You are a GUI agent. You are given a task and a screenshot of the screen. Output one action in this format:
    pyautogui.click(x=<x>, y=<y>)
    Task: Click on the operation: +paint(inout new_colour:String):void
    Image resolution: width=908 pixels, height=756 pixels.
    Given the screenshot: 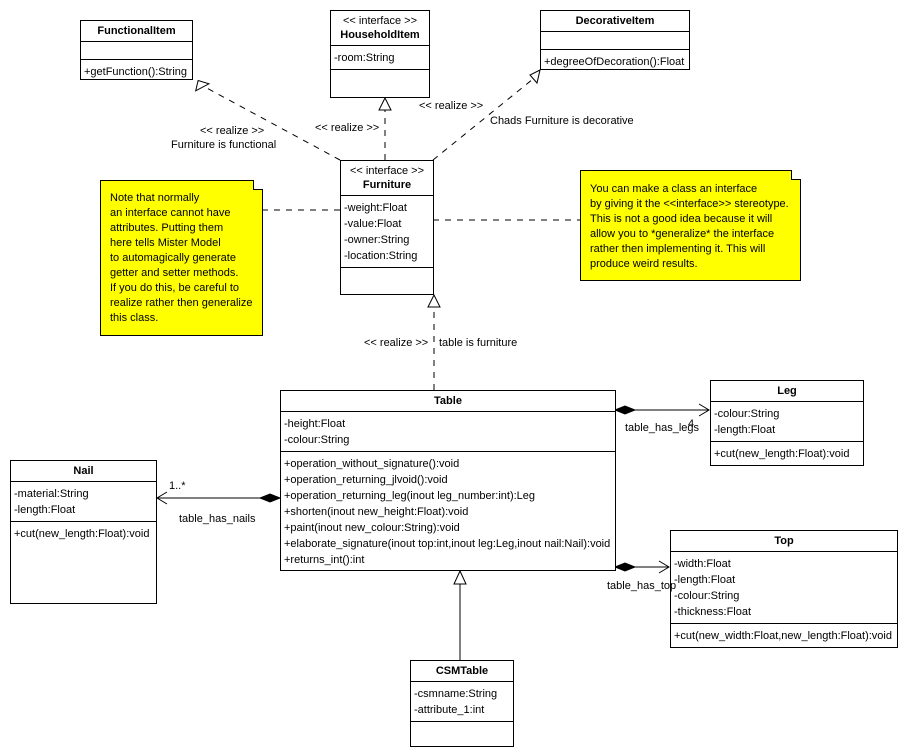 What is the action you would take?
    pyautogui.click(x=372, y=528)
    